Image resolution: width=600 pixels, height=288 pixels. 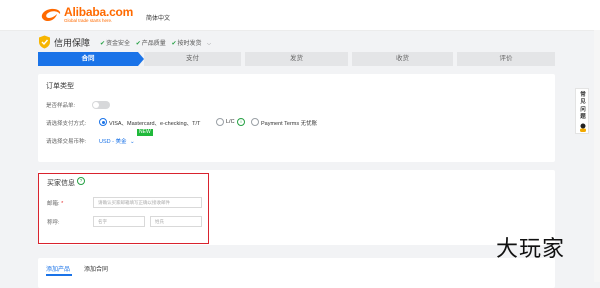 I want to click on guarantee-item: ✔按时发货, so click(x=186, y=44).